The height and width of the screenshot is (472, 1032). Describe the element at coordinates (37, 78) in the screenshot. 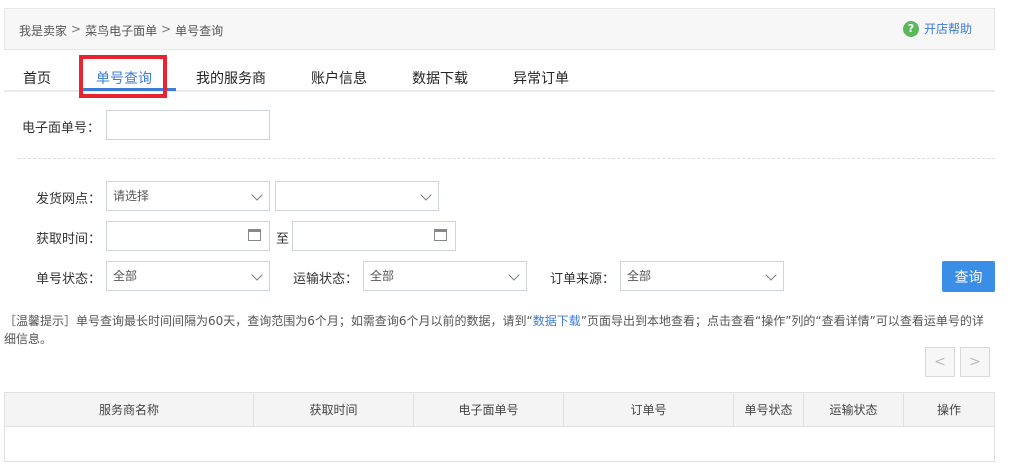

I see `tab-home: 首页` at that location.